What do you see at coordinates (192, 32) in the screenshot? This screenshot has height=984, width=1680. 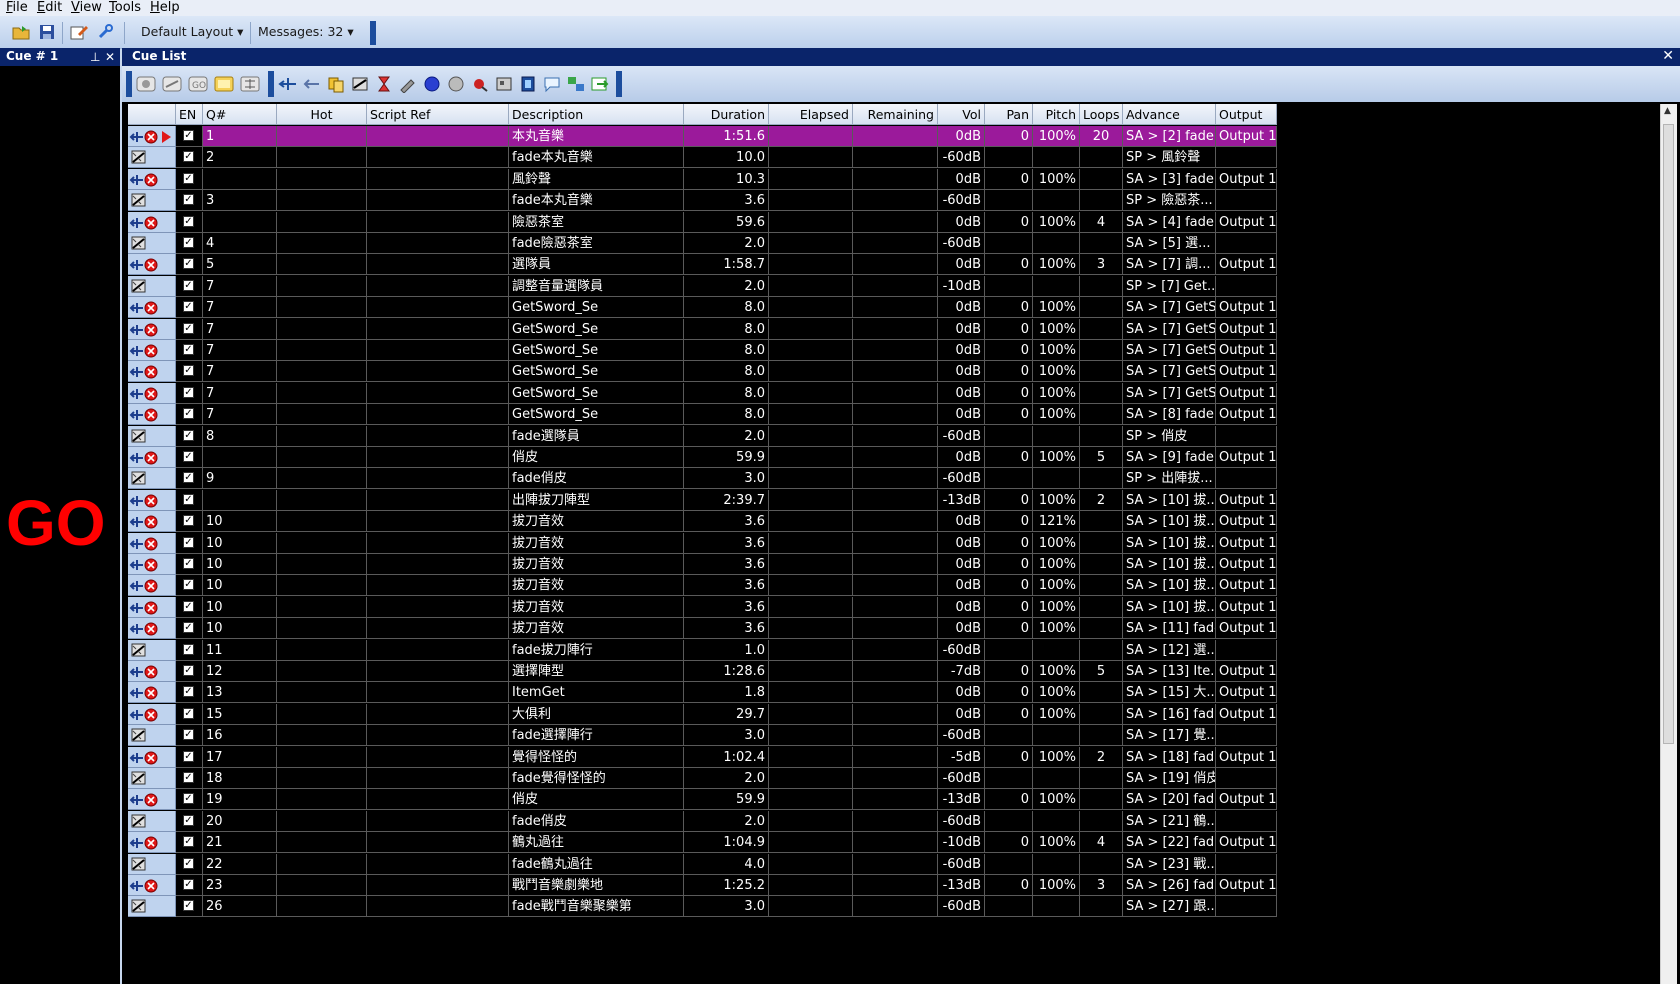 I see `layout-dropdown: Default Layout ▾` at bounding box center [192, 32].